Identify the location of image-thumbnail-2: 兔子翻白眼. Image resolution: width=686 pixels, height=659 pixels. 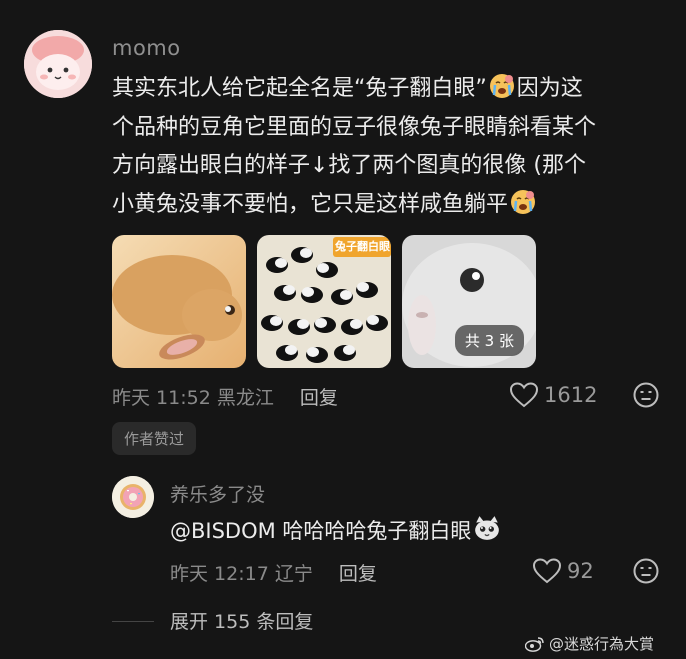
(324, 301).